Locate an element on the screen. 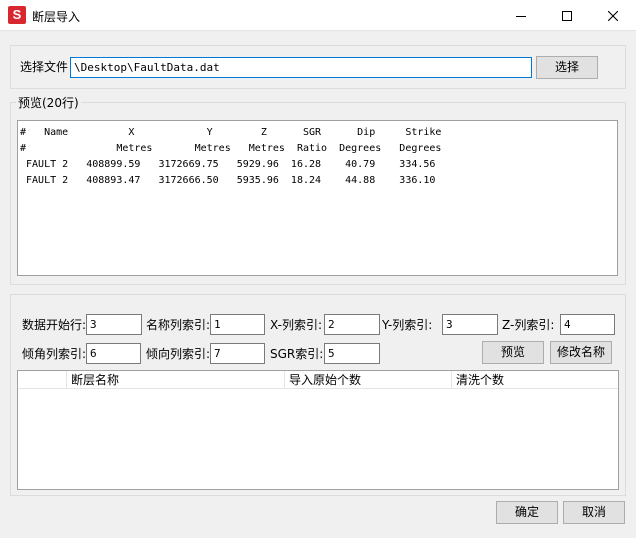  sgr-col-label: SGR索引: is located at coordinates (297, 354).